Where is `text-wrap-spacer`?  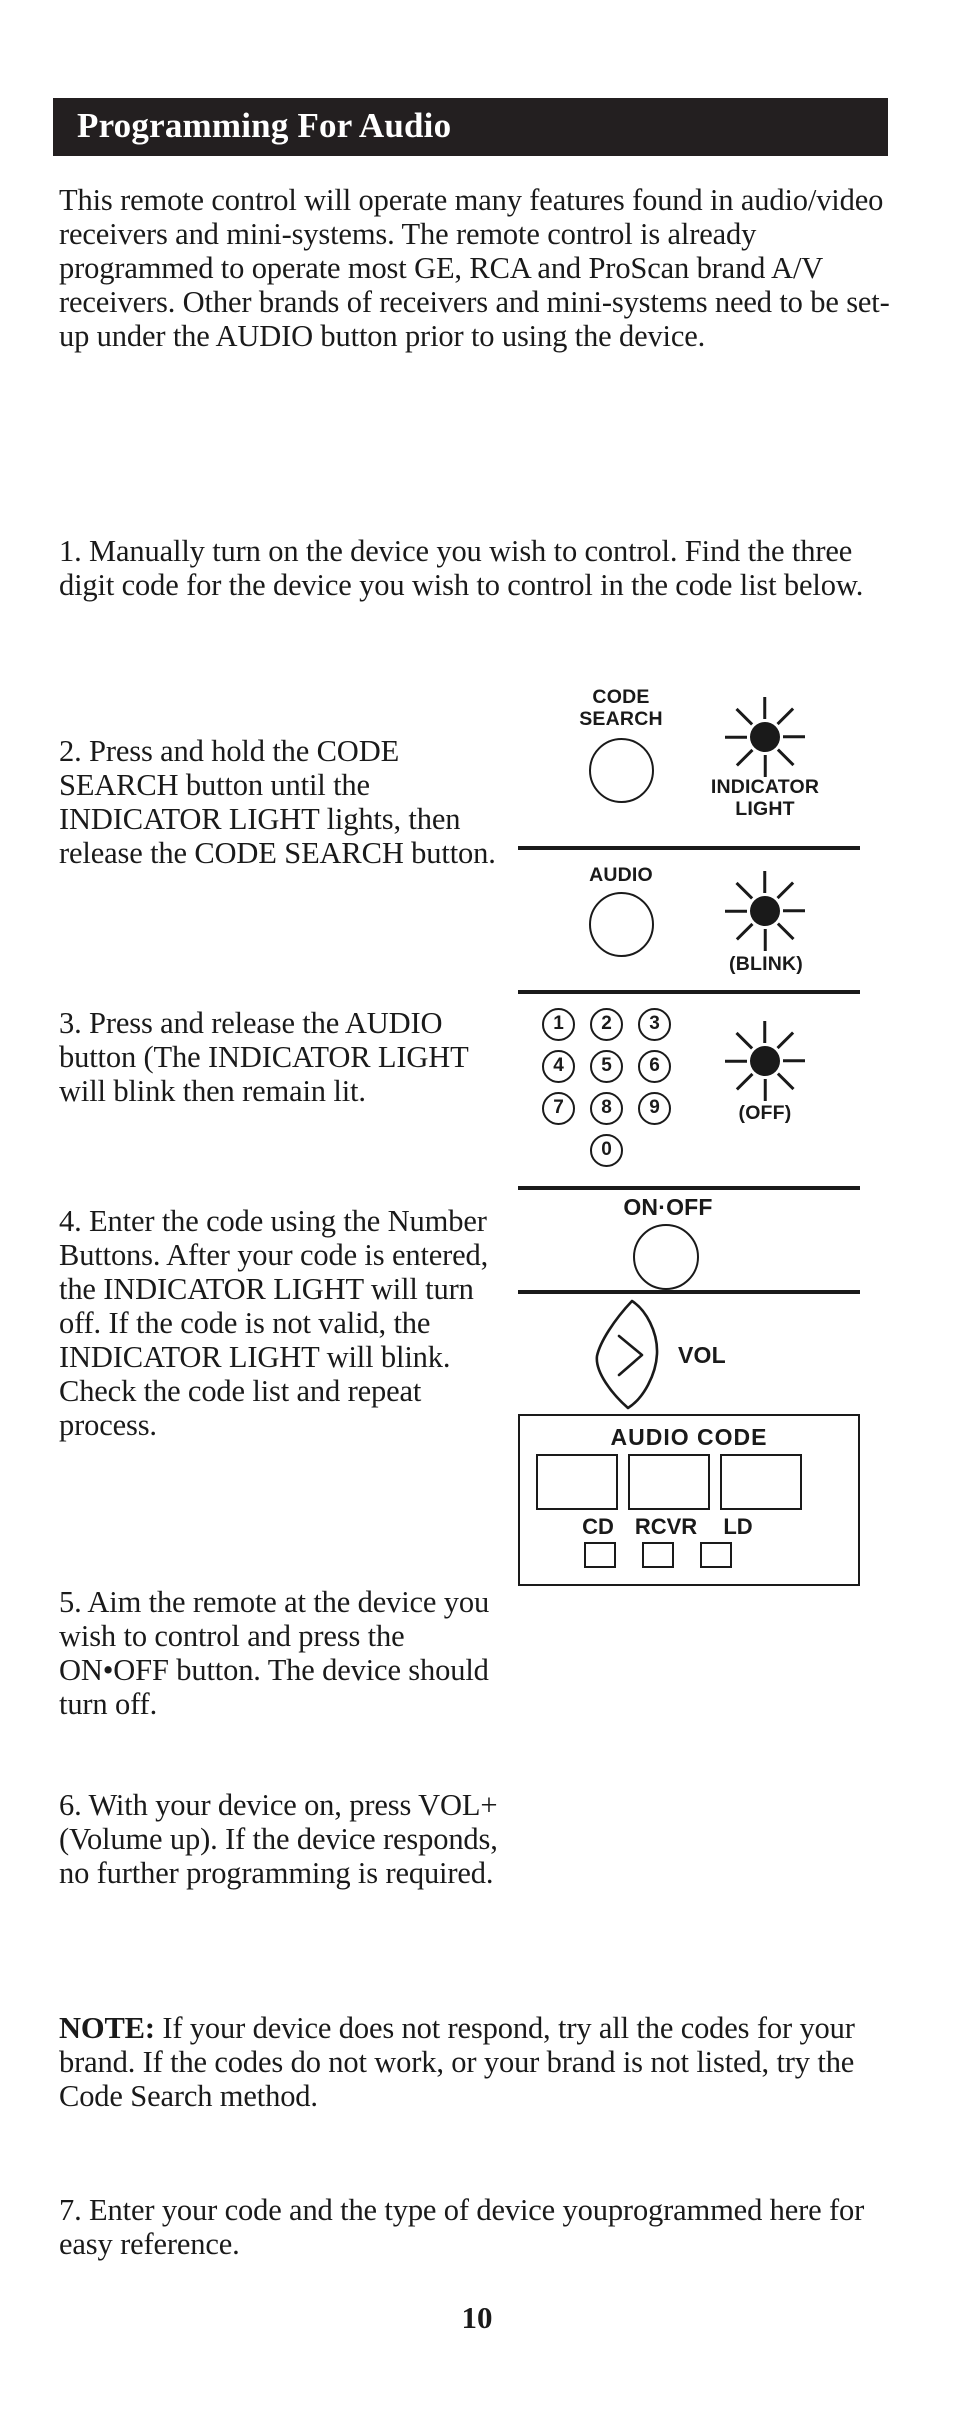
text-wrap-spacer is located at coordinates (702, 1819).